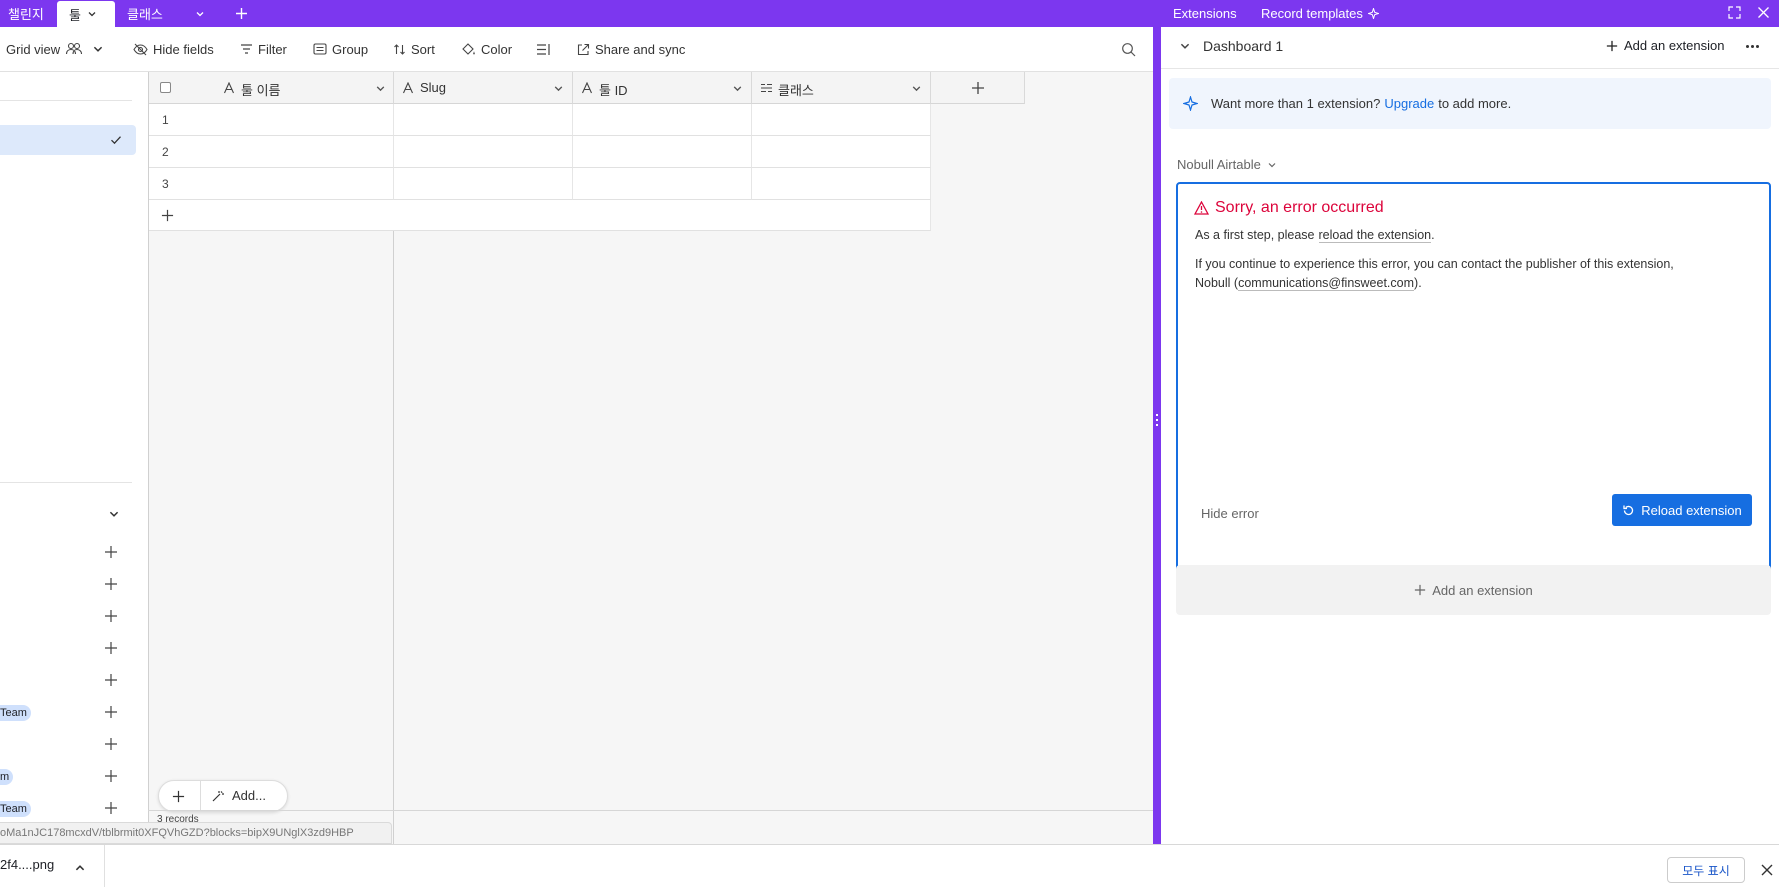  What do you see at coordinates (68, 140) in the screenshot?
I see `sidebar-item-selected-view` at bounding box center [68, 140].